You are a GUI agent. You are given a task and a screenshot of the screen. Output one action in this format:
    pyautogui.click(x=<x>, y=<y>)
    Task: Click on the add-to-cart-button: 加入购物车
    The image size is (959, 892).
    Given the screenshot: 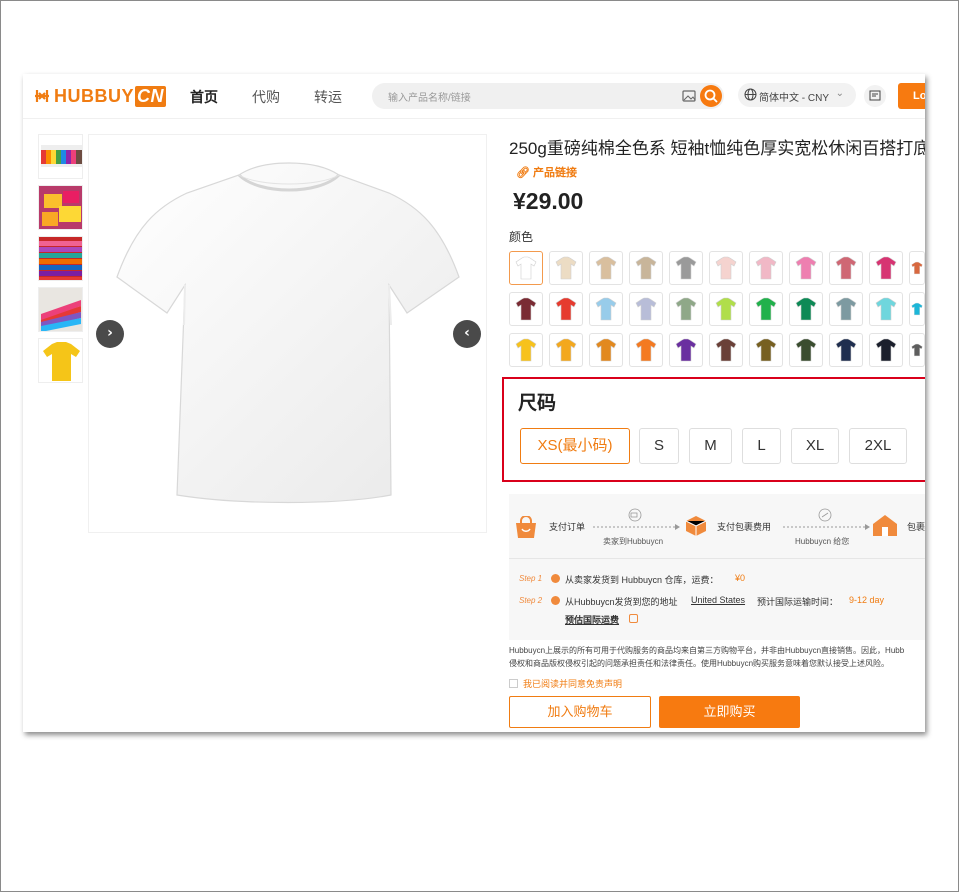 What is the action you would take?
    pyautogui.click(x=580, y=712)
    